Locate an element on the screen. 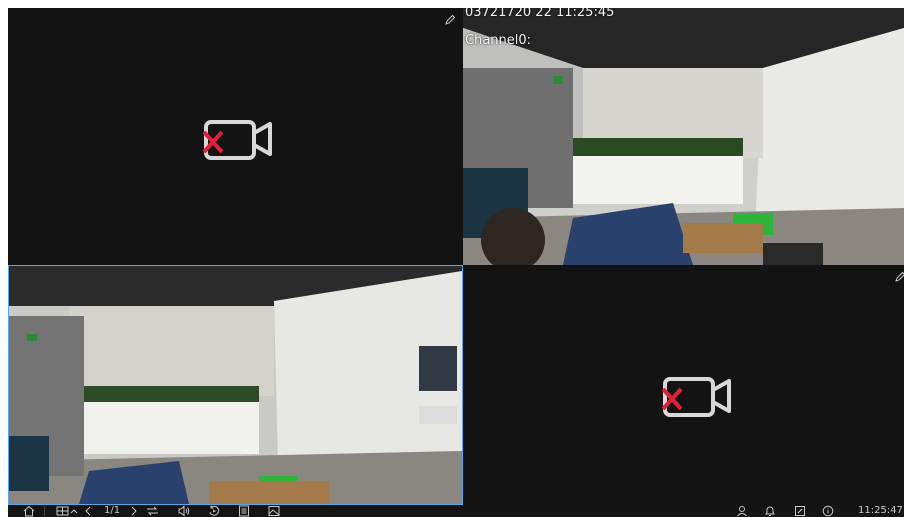 Image resolution: width=904 pixels, height=517 pixels. next-page-icon is located at coordinates (134, 511).